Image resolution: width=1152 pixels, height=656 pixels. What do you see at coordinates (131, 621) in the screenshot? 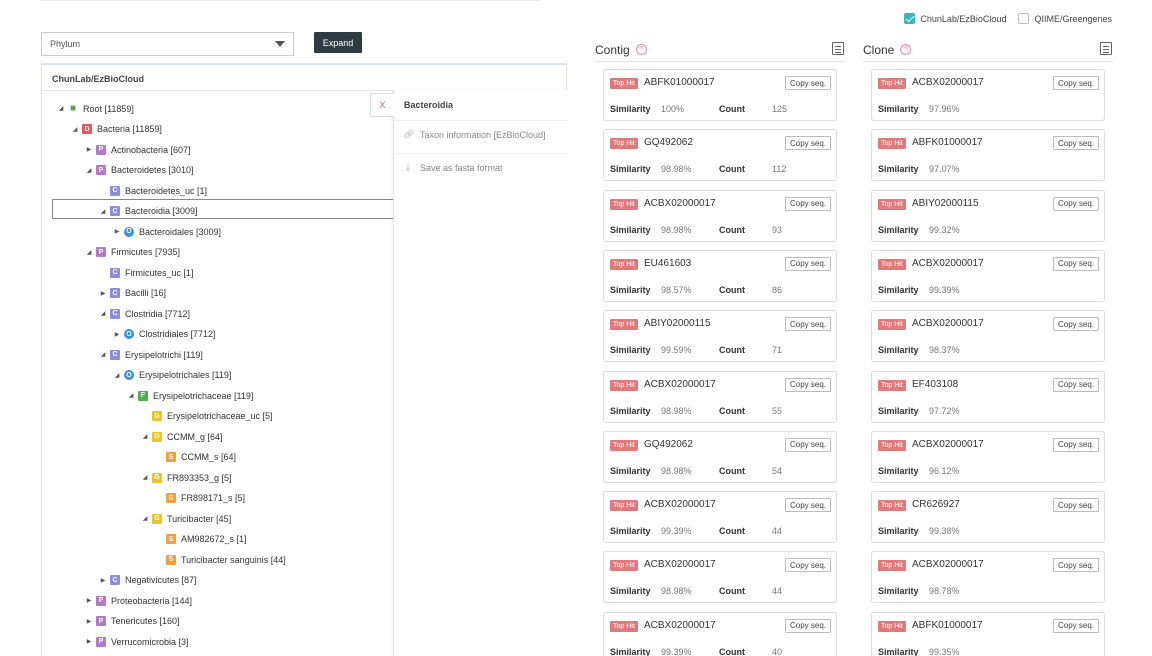
I see `tree-node: ▶ P Tenericutes [160]` at bounding box center [131, 621].